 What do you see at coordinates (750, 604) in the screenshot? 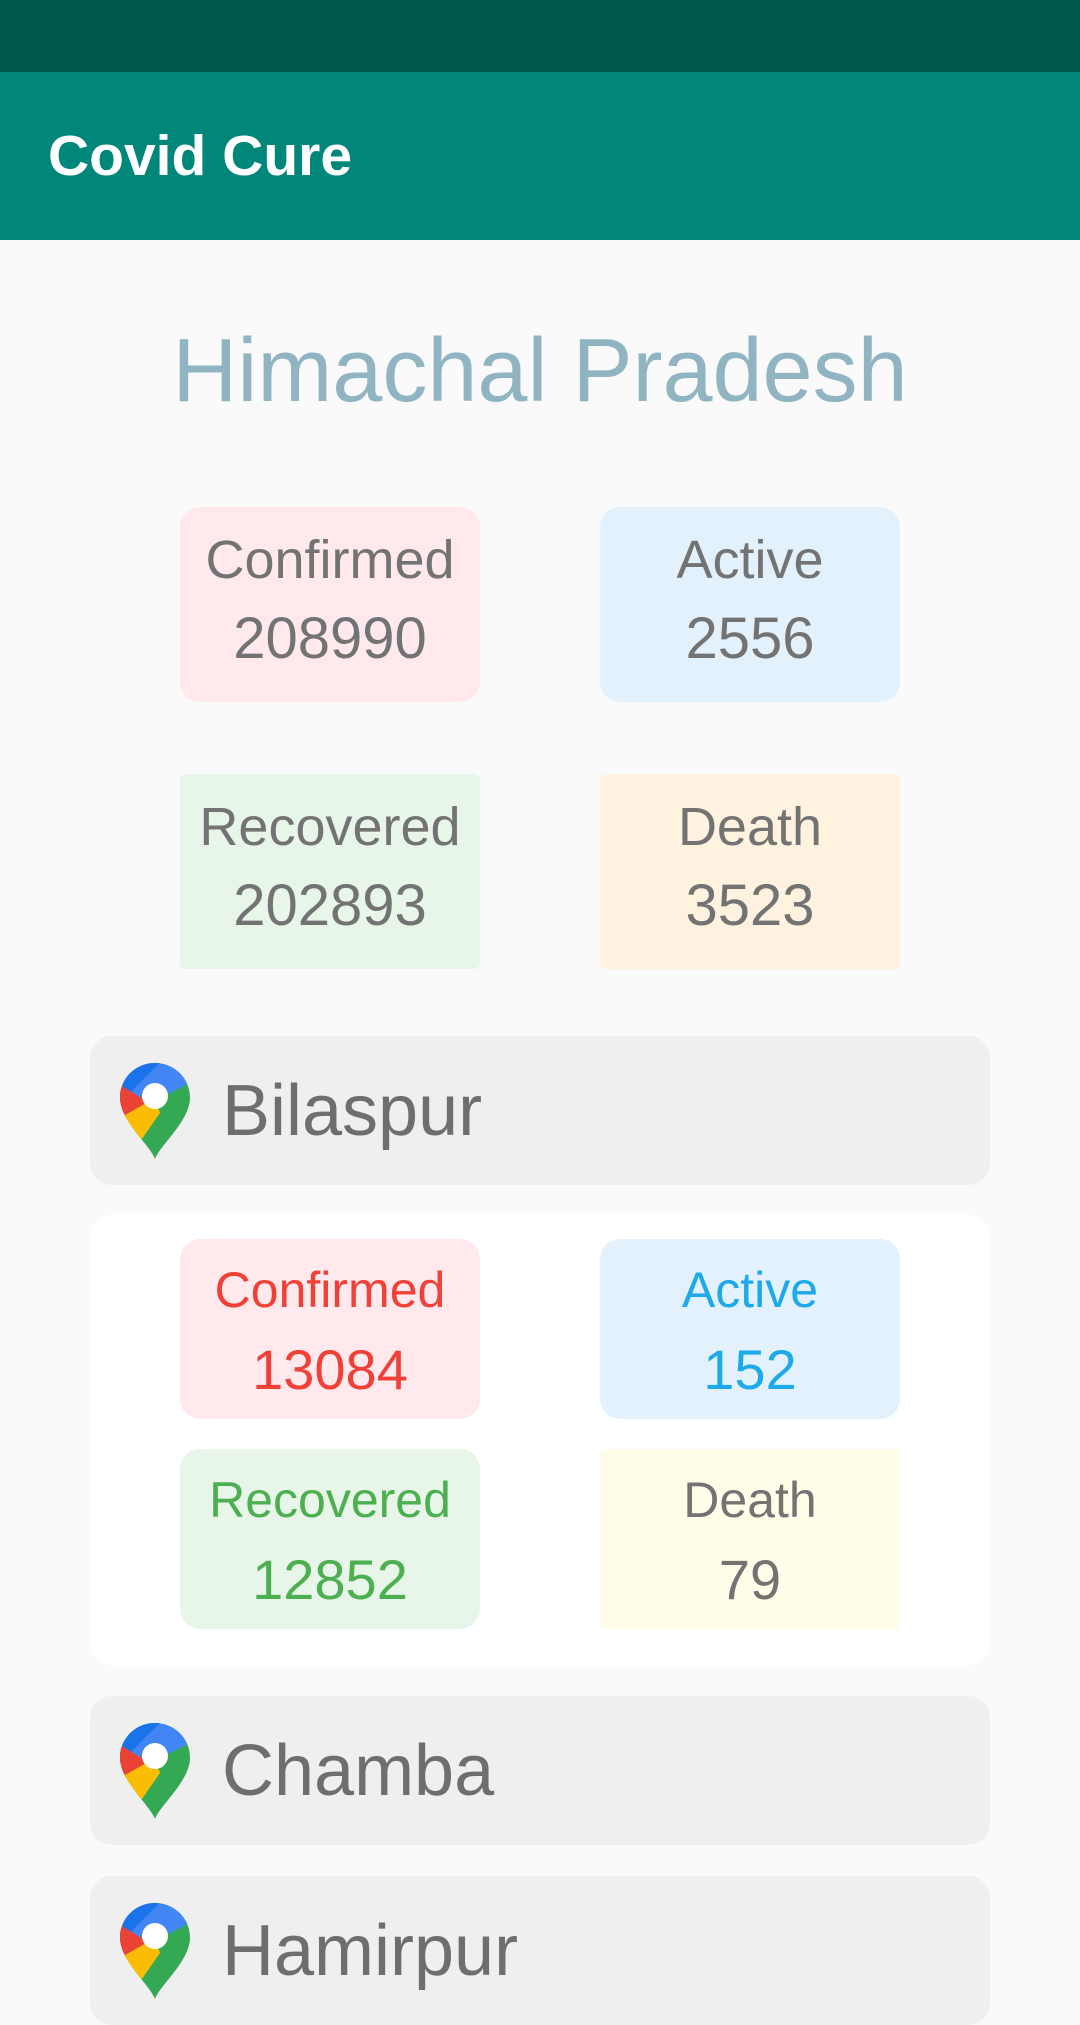
I see `state-active-card: Active 2556` at bounding box center [750, 604].